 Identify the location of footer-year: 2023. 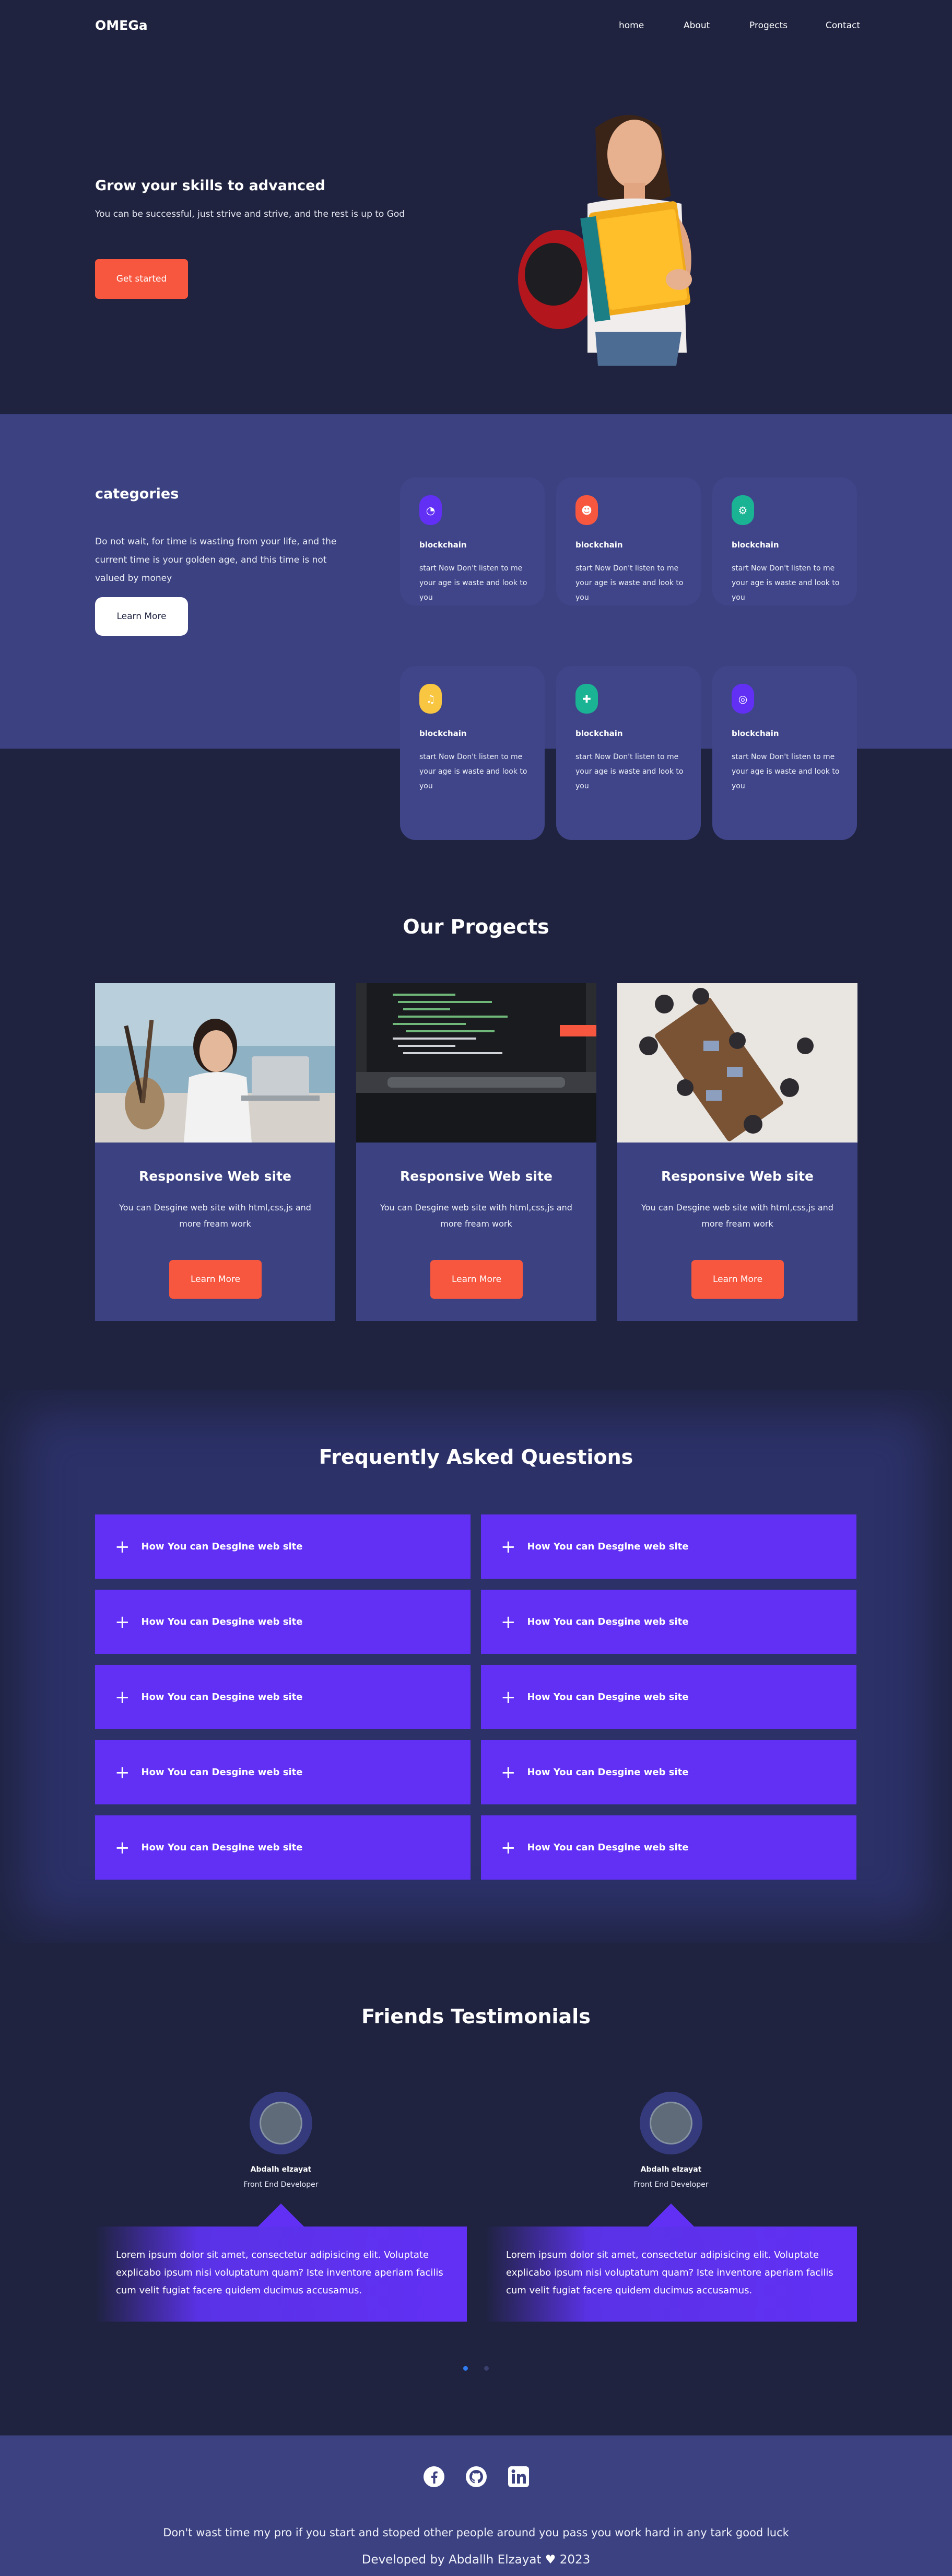
(575, 2560).